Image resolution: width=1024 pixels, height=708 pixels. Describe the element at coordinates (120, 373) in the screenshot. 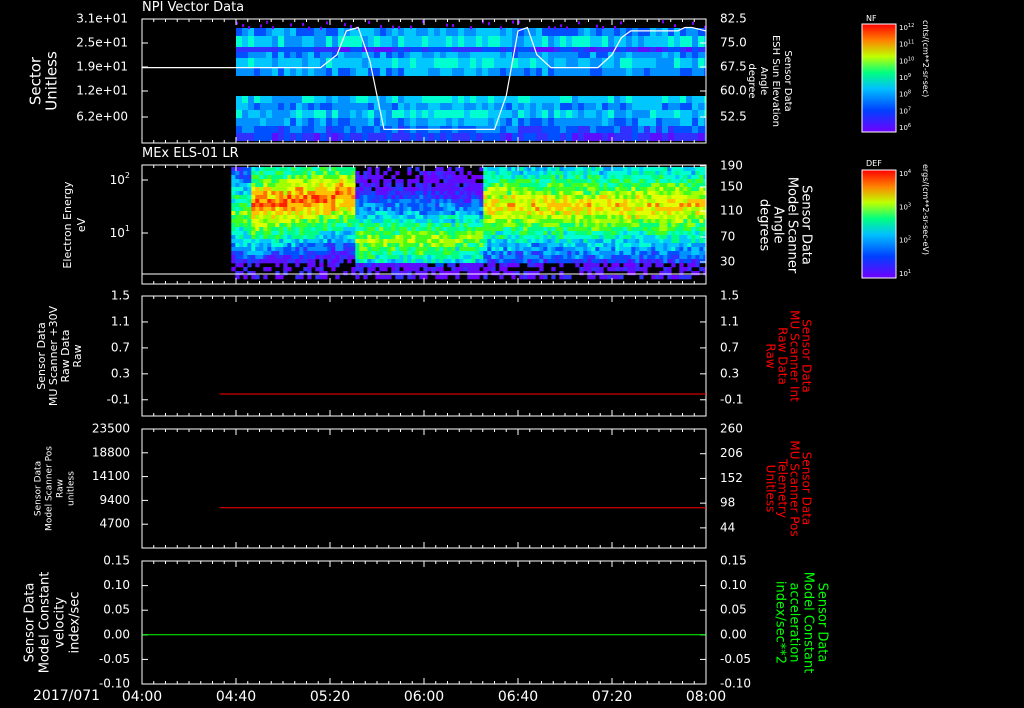

I see `y-tick-label: 0.3` at that location.